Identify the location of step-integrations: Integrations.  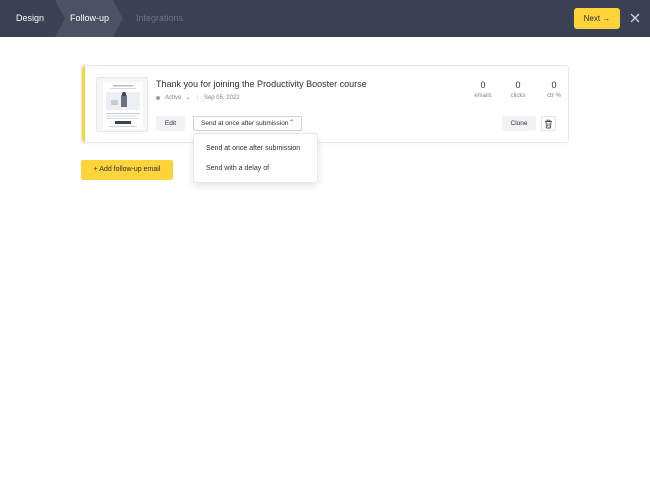
(159, 18).